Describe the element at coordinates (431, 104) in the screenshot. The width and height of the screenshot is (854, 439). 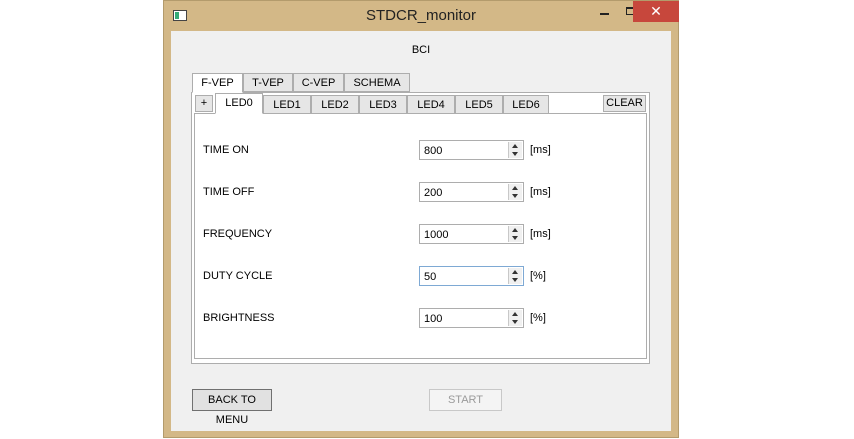
I see `tab-led4: LED4` at that location.